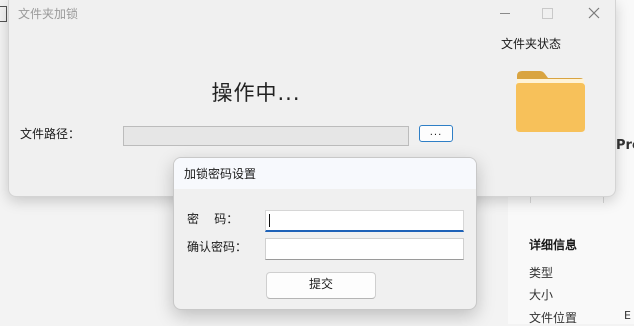  Describe the element at coordinates (48, 14) in the screenshot. I see `window-title: 文件夹加锁` at that location.